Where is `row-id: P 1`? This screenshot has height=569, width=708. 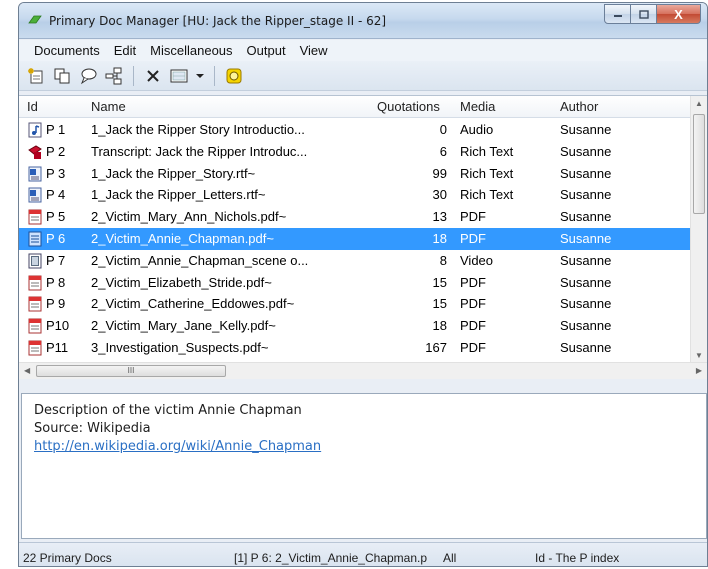
row-id: P 1 is located at coordinates (56, 129).